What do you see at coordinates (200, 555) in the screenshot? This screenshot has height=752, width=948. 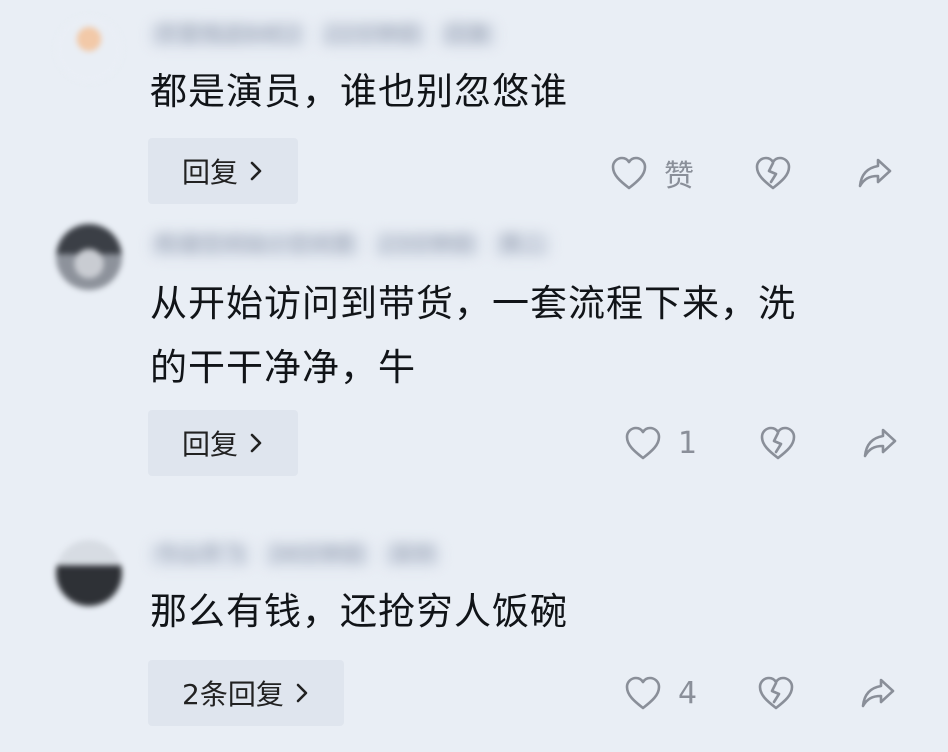 I see `username: 今山手飞` at bounding box center [200, 555].